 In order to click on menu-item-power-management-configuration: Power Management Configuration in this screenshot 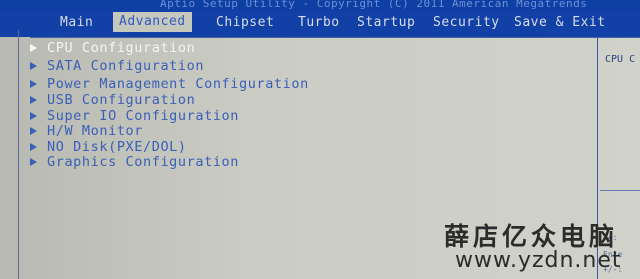, I will do `click(169, 84)`.